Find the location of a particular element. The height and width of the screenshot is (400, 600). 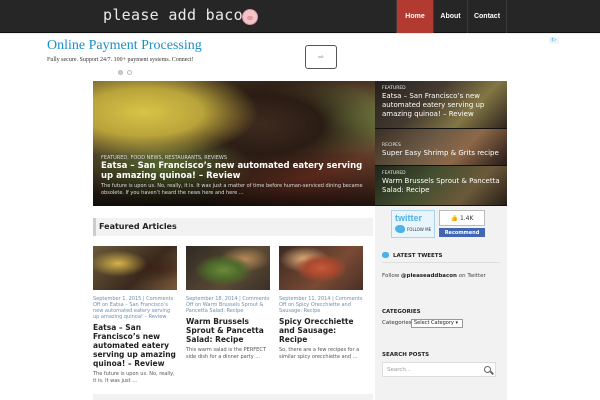

categories-select: Select Category ▾ is located at coordinates (437, 323).